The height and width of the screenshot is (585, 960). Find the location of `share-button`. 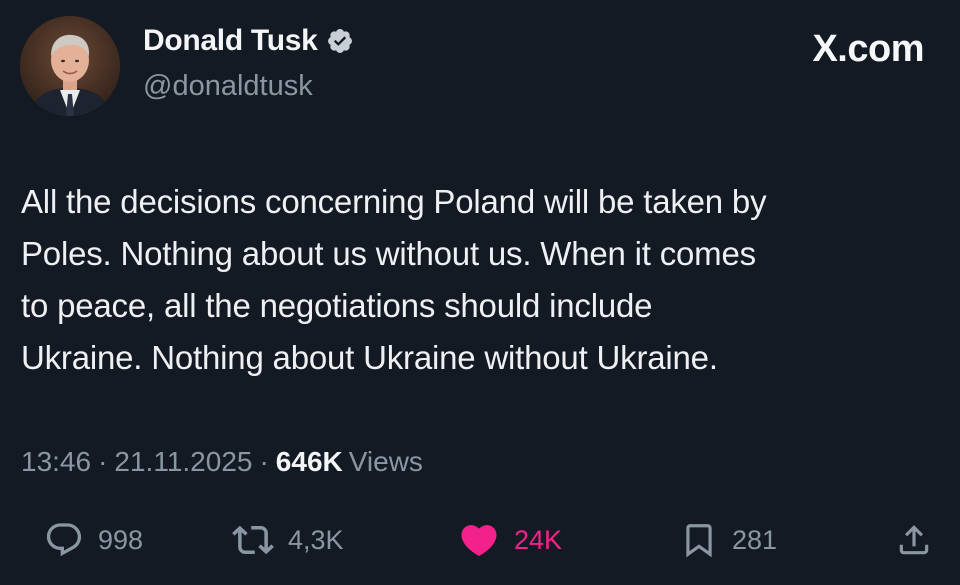

share-button is located at coordinates (914, 540).